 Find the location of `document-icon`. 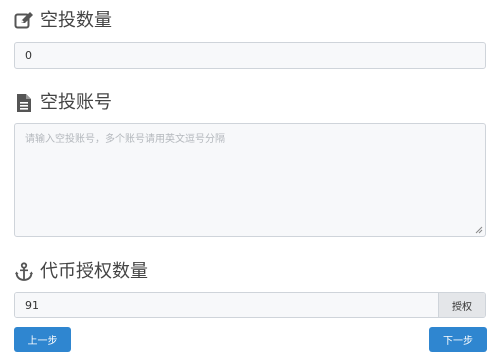

document-icon is located at coordinates (24, 103).